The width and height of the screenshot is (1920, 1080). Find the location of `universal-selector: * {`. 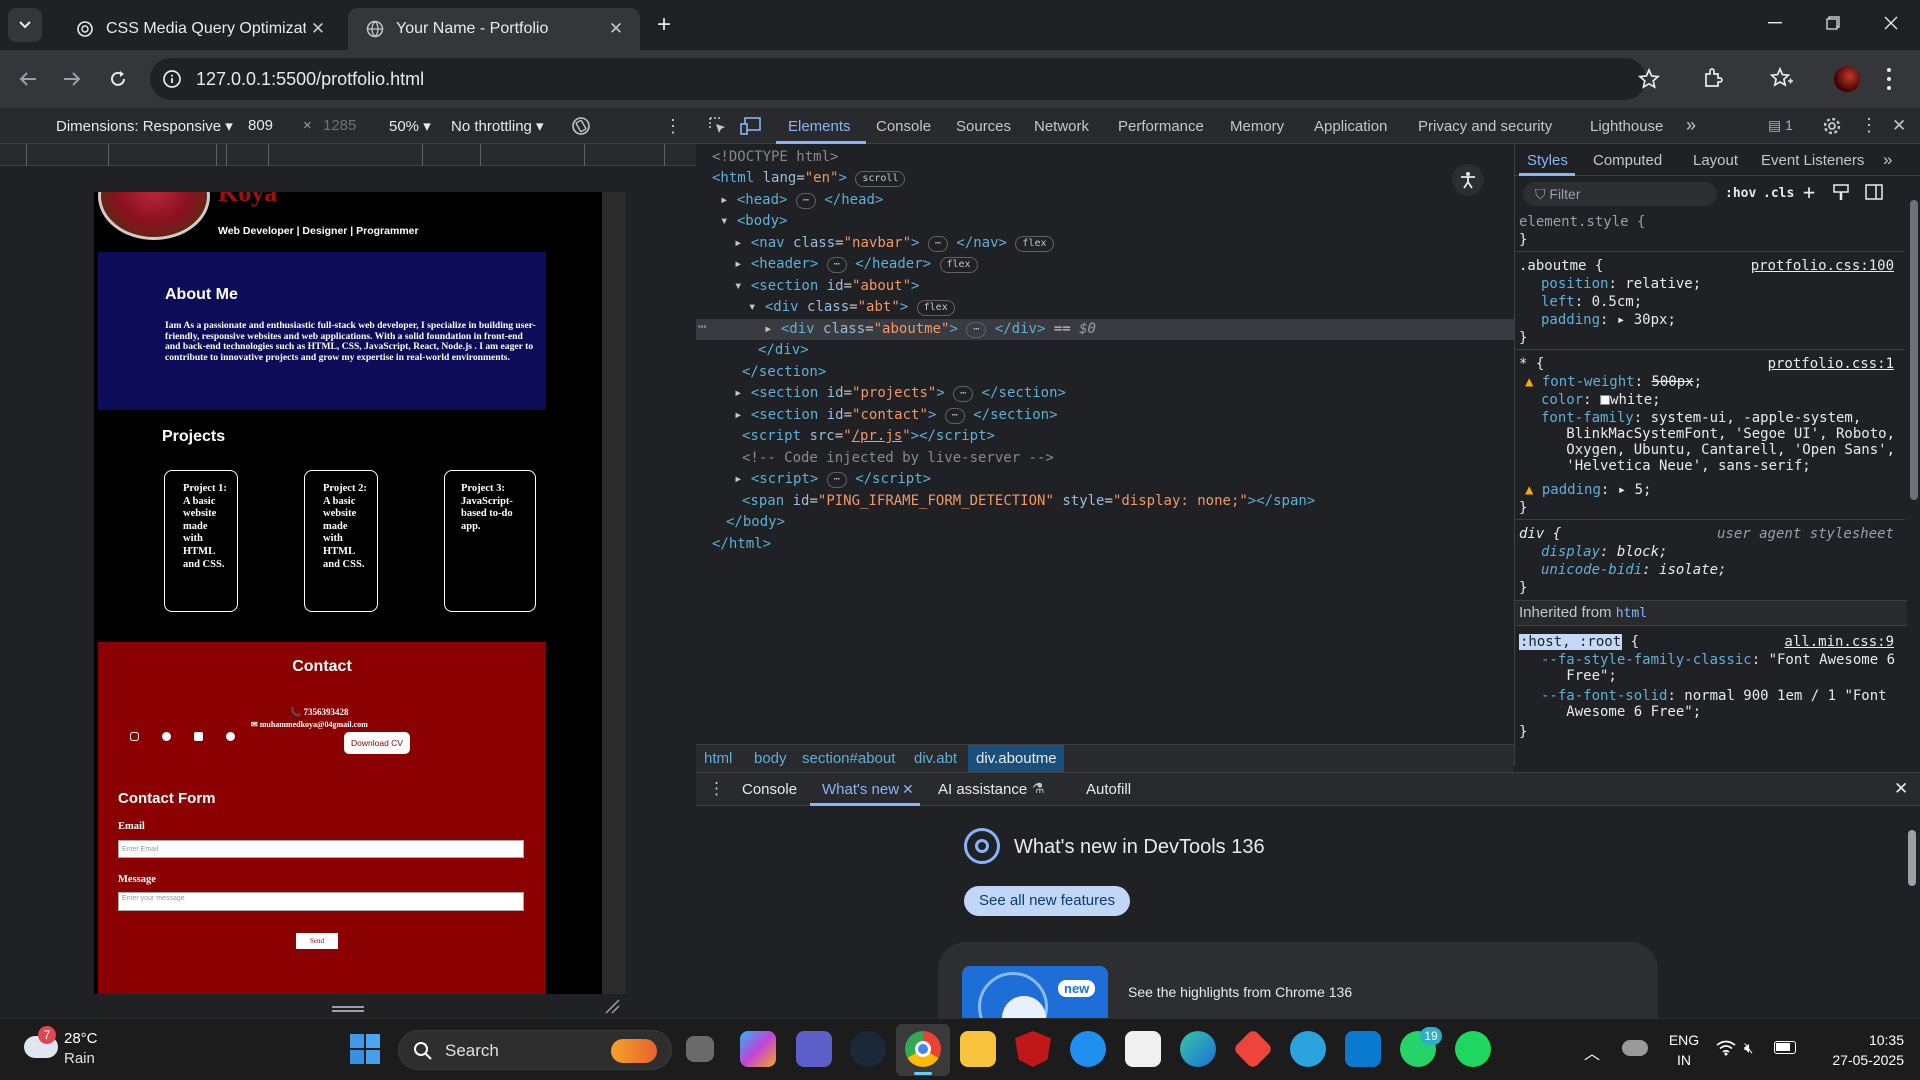

universal-selector: * { is located at coordinates (1531, 364).